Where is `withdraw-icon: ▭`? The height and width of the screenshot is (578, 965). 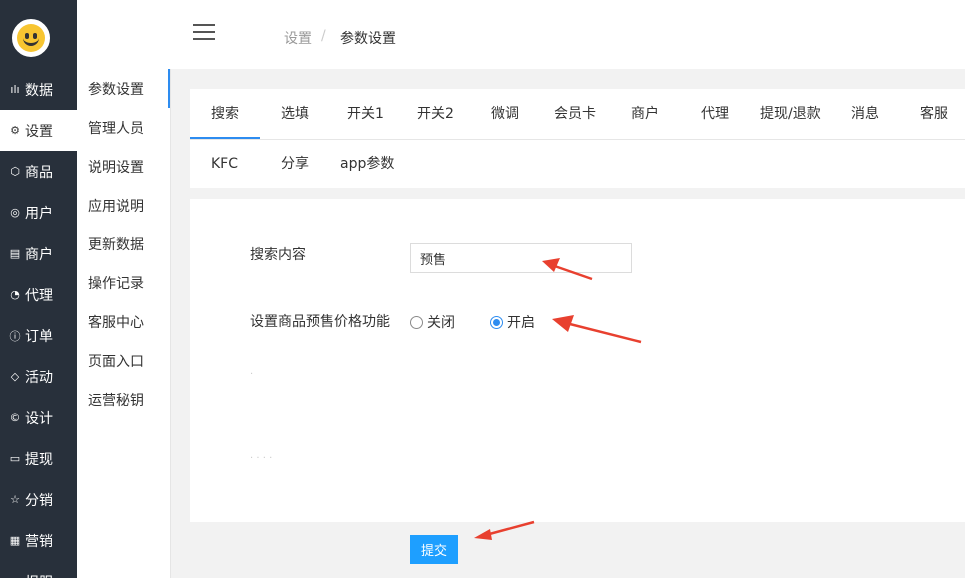
withdraw-icon: ▭ is located at coordinates (15, 458).